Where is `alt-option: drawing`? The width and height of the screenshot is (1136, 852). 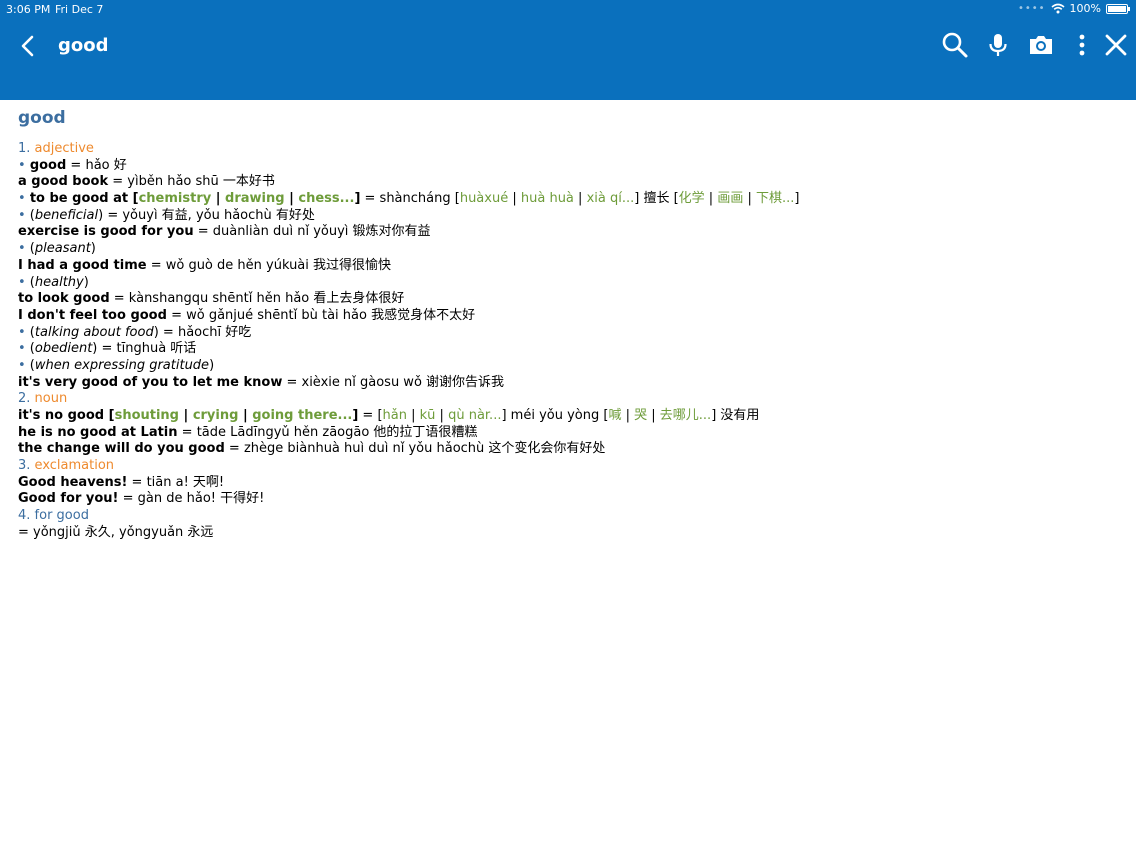
alt-option: drawing is located at coordinates (255, 199).